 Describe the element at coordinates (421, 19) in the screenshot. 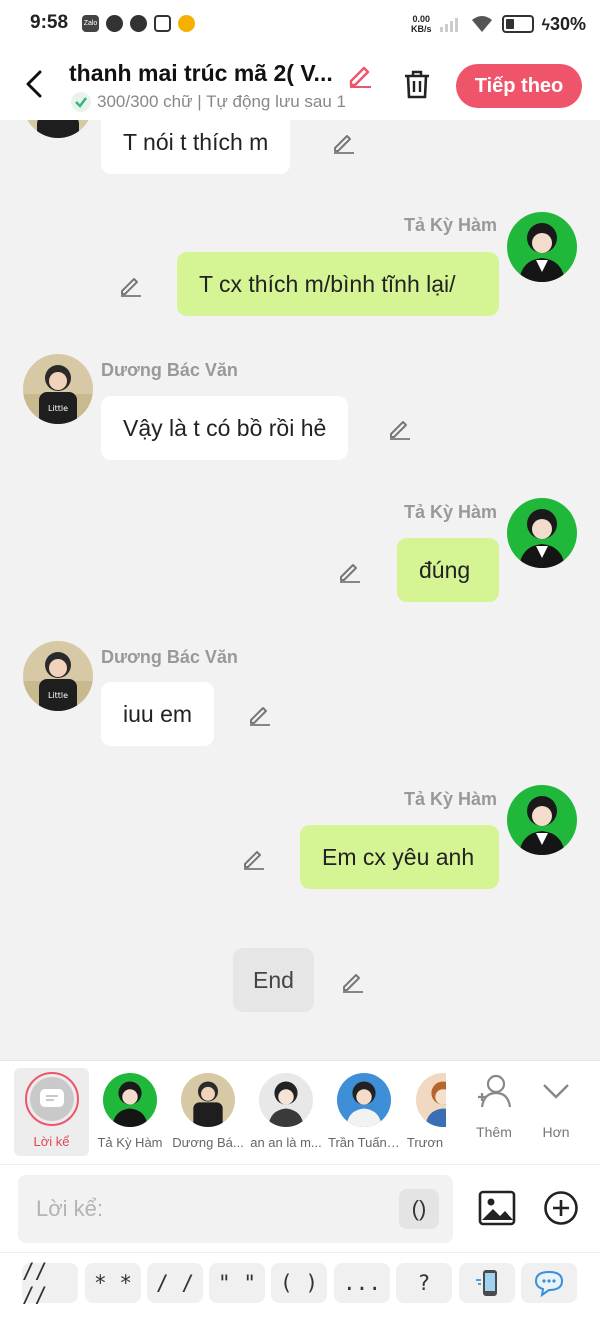

I see `speed-value: 0.00` at that location.